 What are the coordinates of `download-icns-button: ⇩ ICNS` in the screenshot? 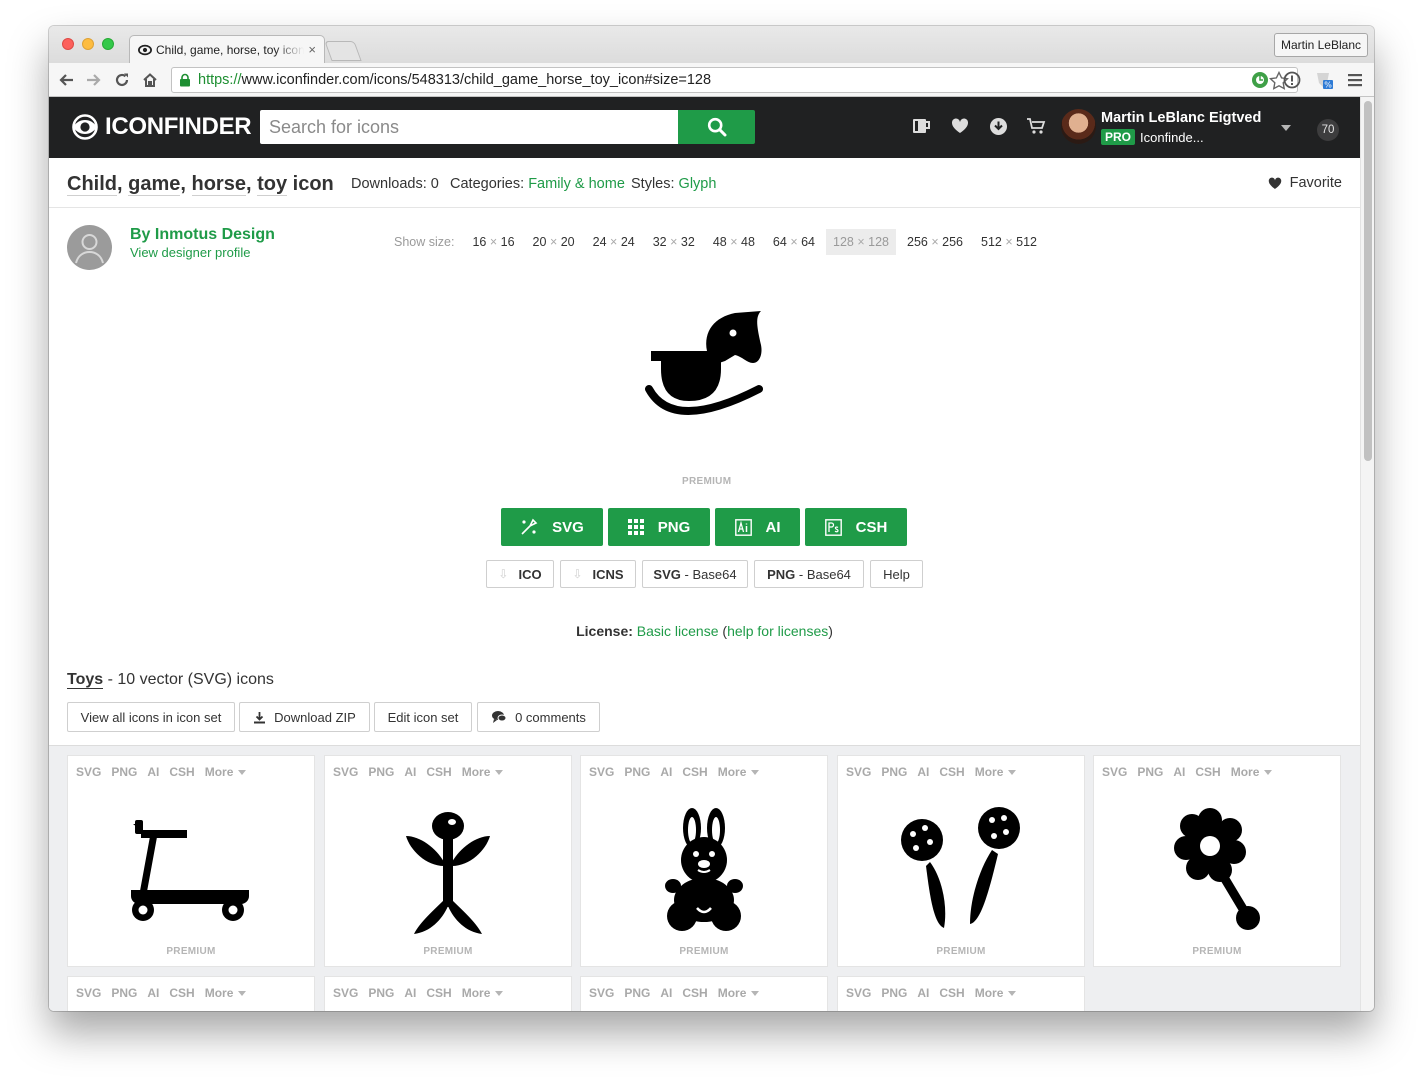 It's located at (598, 574).